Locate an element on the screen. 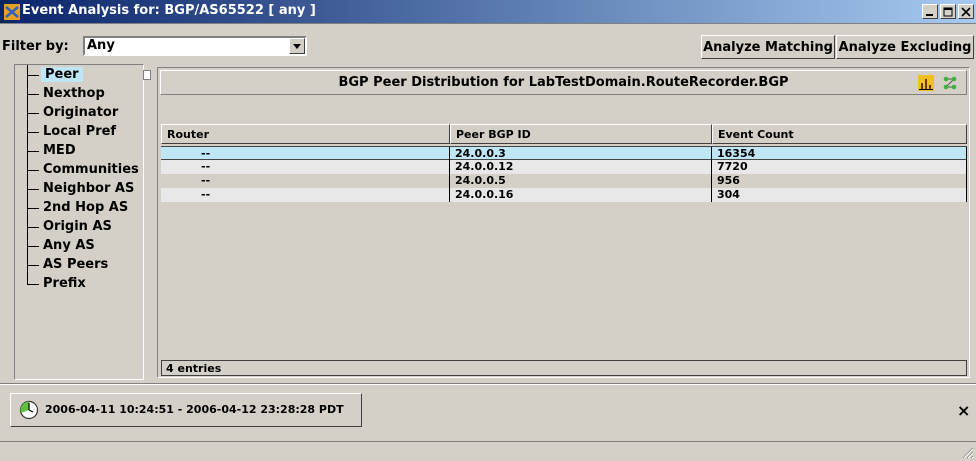 This screenshot has height=461, width=976. maximize-button is located at coordinates (948, 11).